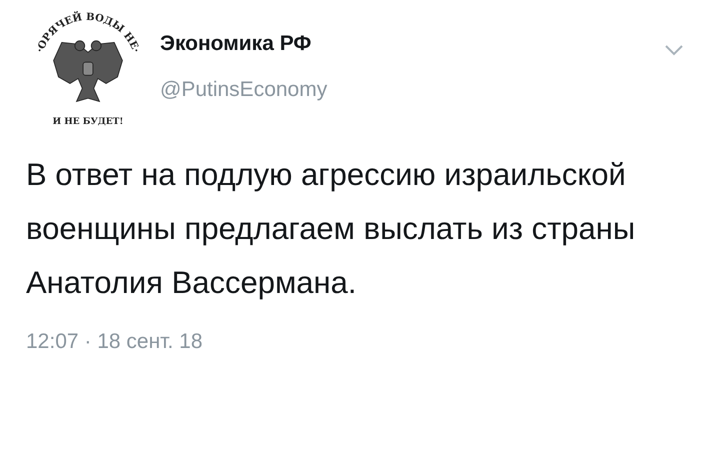  What do you see at coordinates (88, 122) in the screenshot?
I see `emblem-bottom-text: И НЕ БУДЕТ!` at bounding box center [88, 122].